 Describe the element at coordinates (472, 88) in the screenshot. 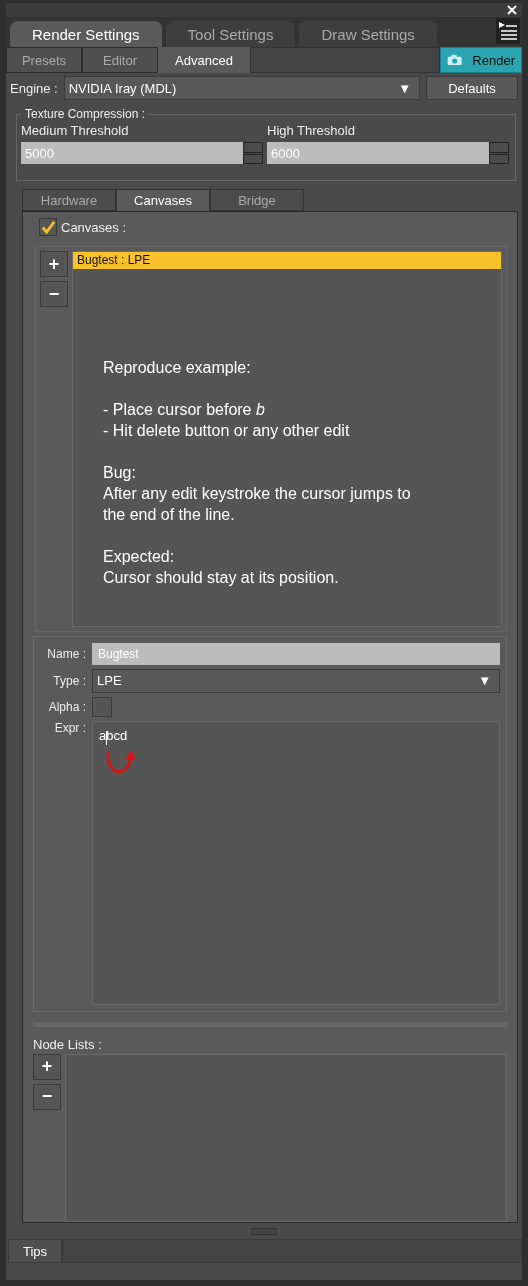

I see `defaults-button: Defaults` at that location.